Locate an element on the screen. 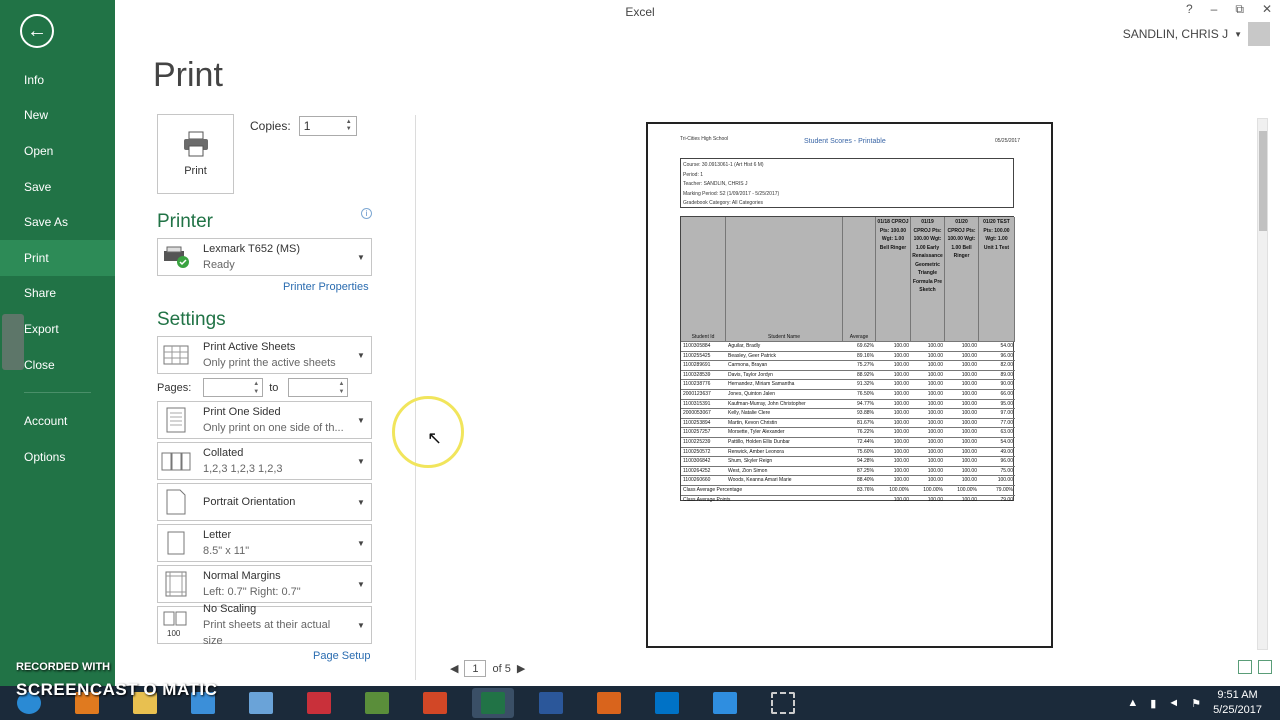 The width and height of the screenshot is (1280, 720). powerpoint-icon is located at coordinates (435, 703).